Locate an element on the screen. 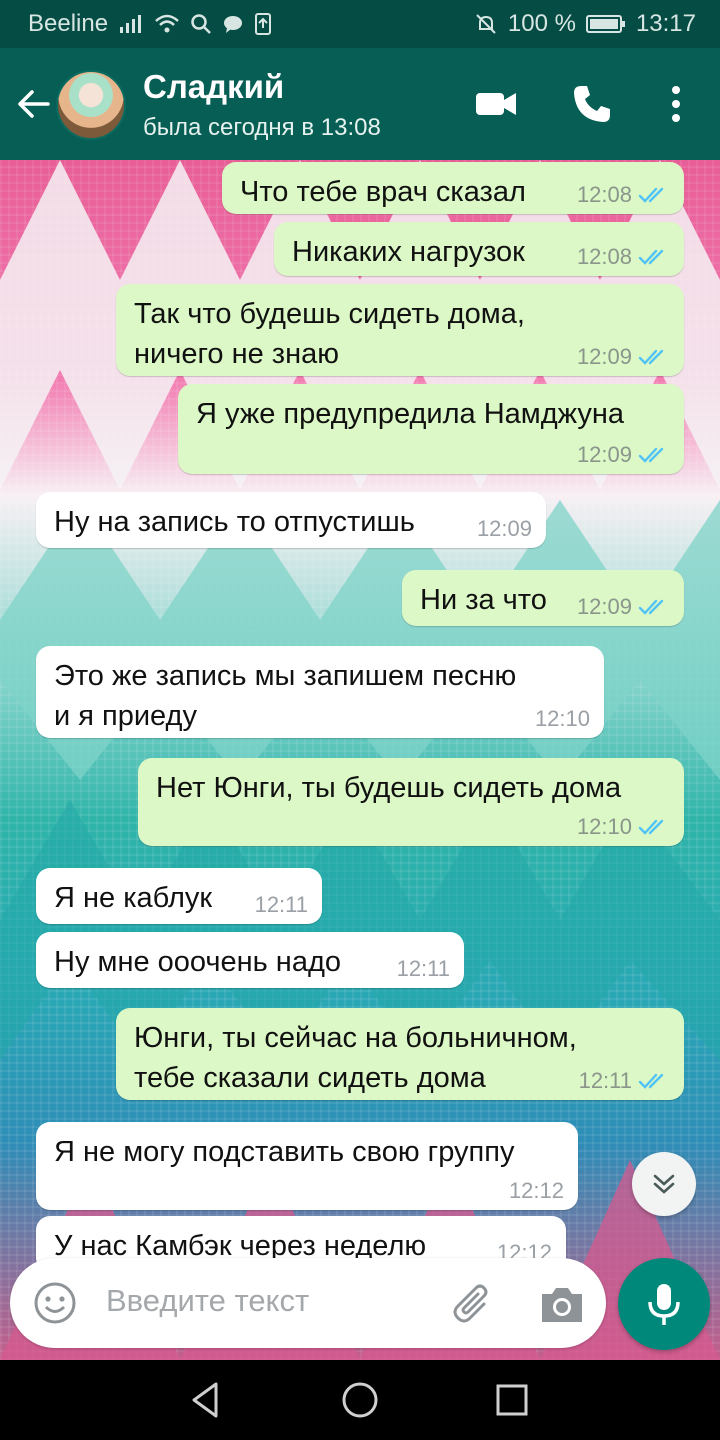 This screenshot has height=1440, width=720. outgoing-message: Никаких нагрузок 12:08 is located at coordinates (479, 249).